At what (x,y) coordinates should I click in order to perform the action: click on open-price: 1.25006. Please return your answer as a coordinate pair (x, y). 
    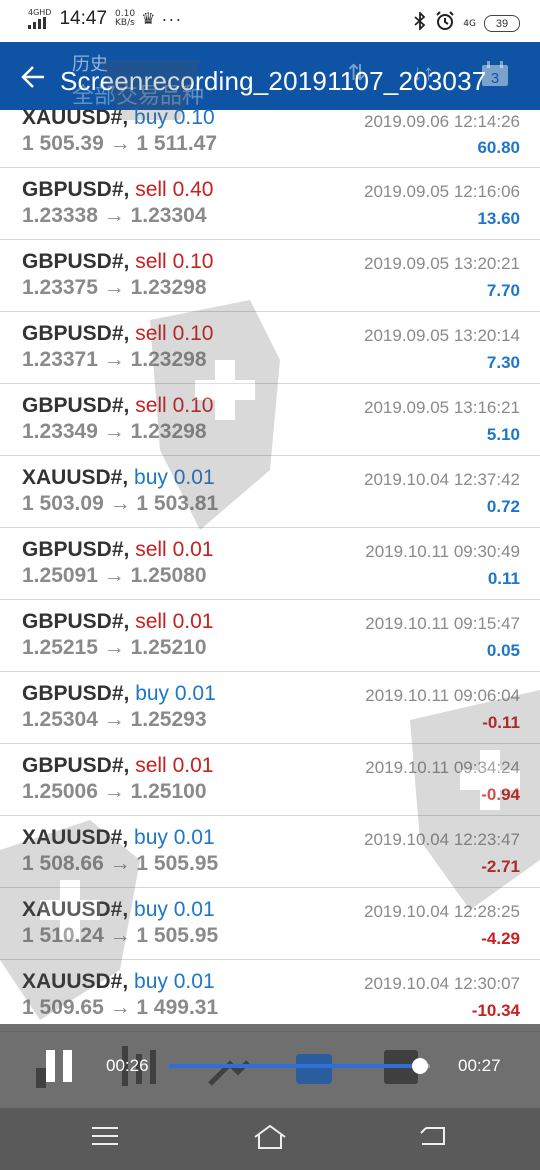
    Looking at the image, I should click on (60, 791).